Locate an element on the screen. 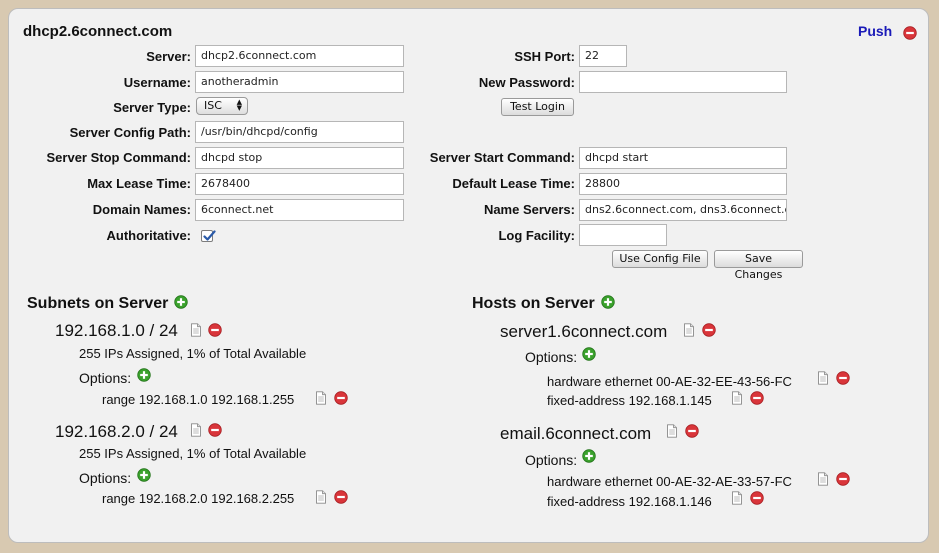  name-servers-label: Name Servers: is located at coordinates (529, 209).